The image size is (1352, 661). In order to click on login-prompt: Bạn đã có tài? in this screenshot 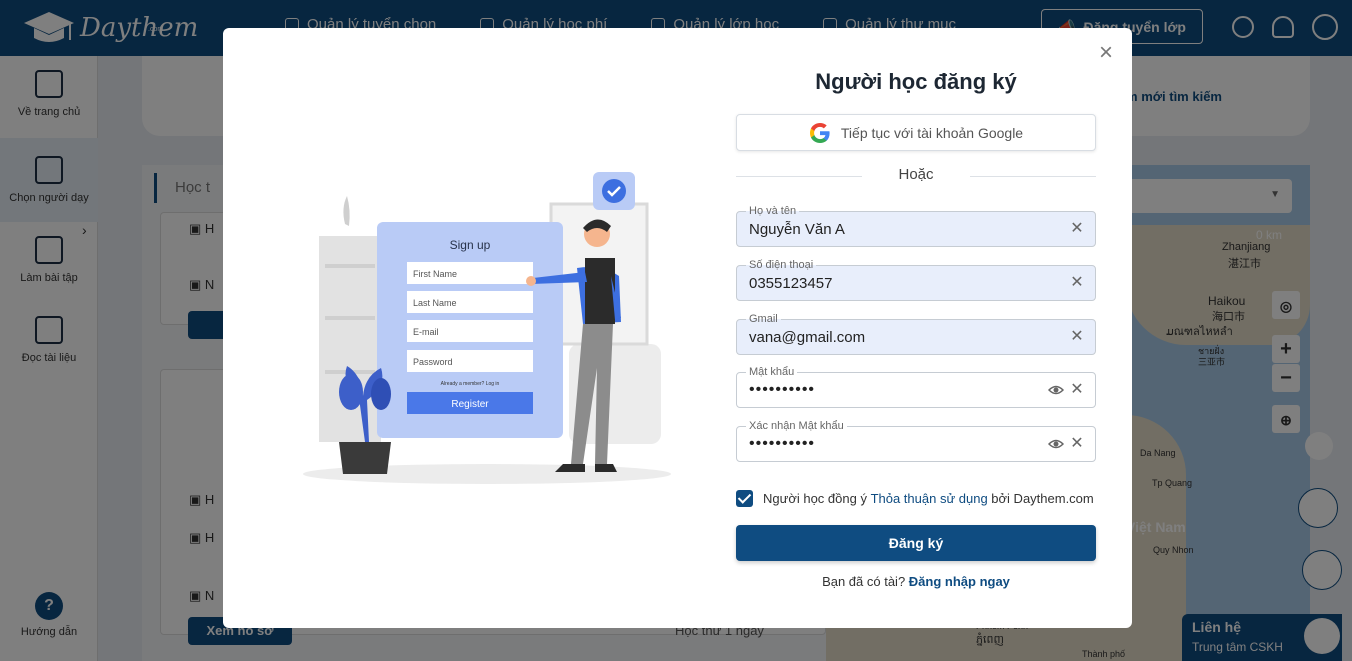, I will do `click(865, 581)`.